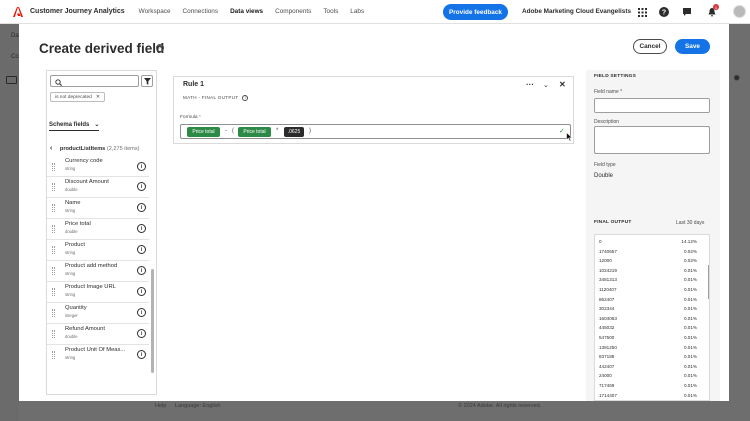  Describe the element at coordinates (152, 321) in the screenshot. I see `list-scrollbar` at that location.